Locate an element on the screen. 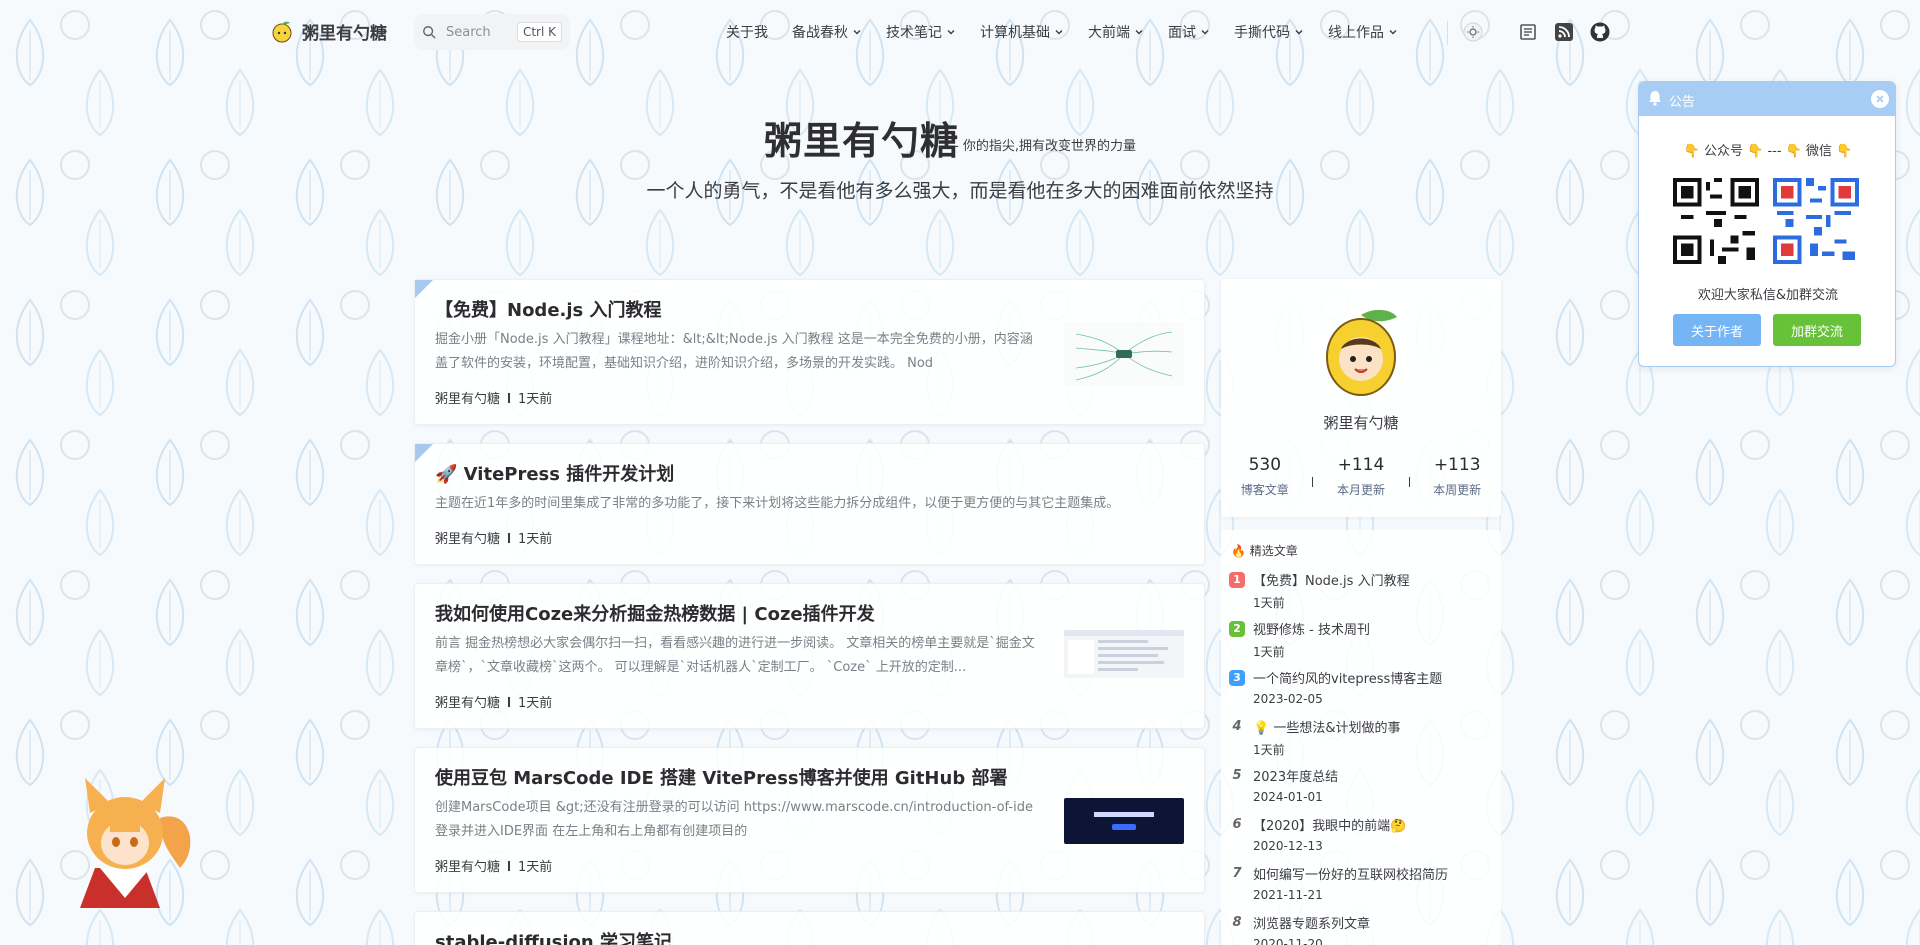 The width and height of the screenshot is (1920, 945). nav-item-label: 关于我 is located at coordinates (747, 33).